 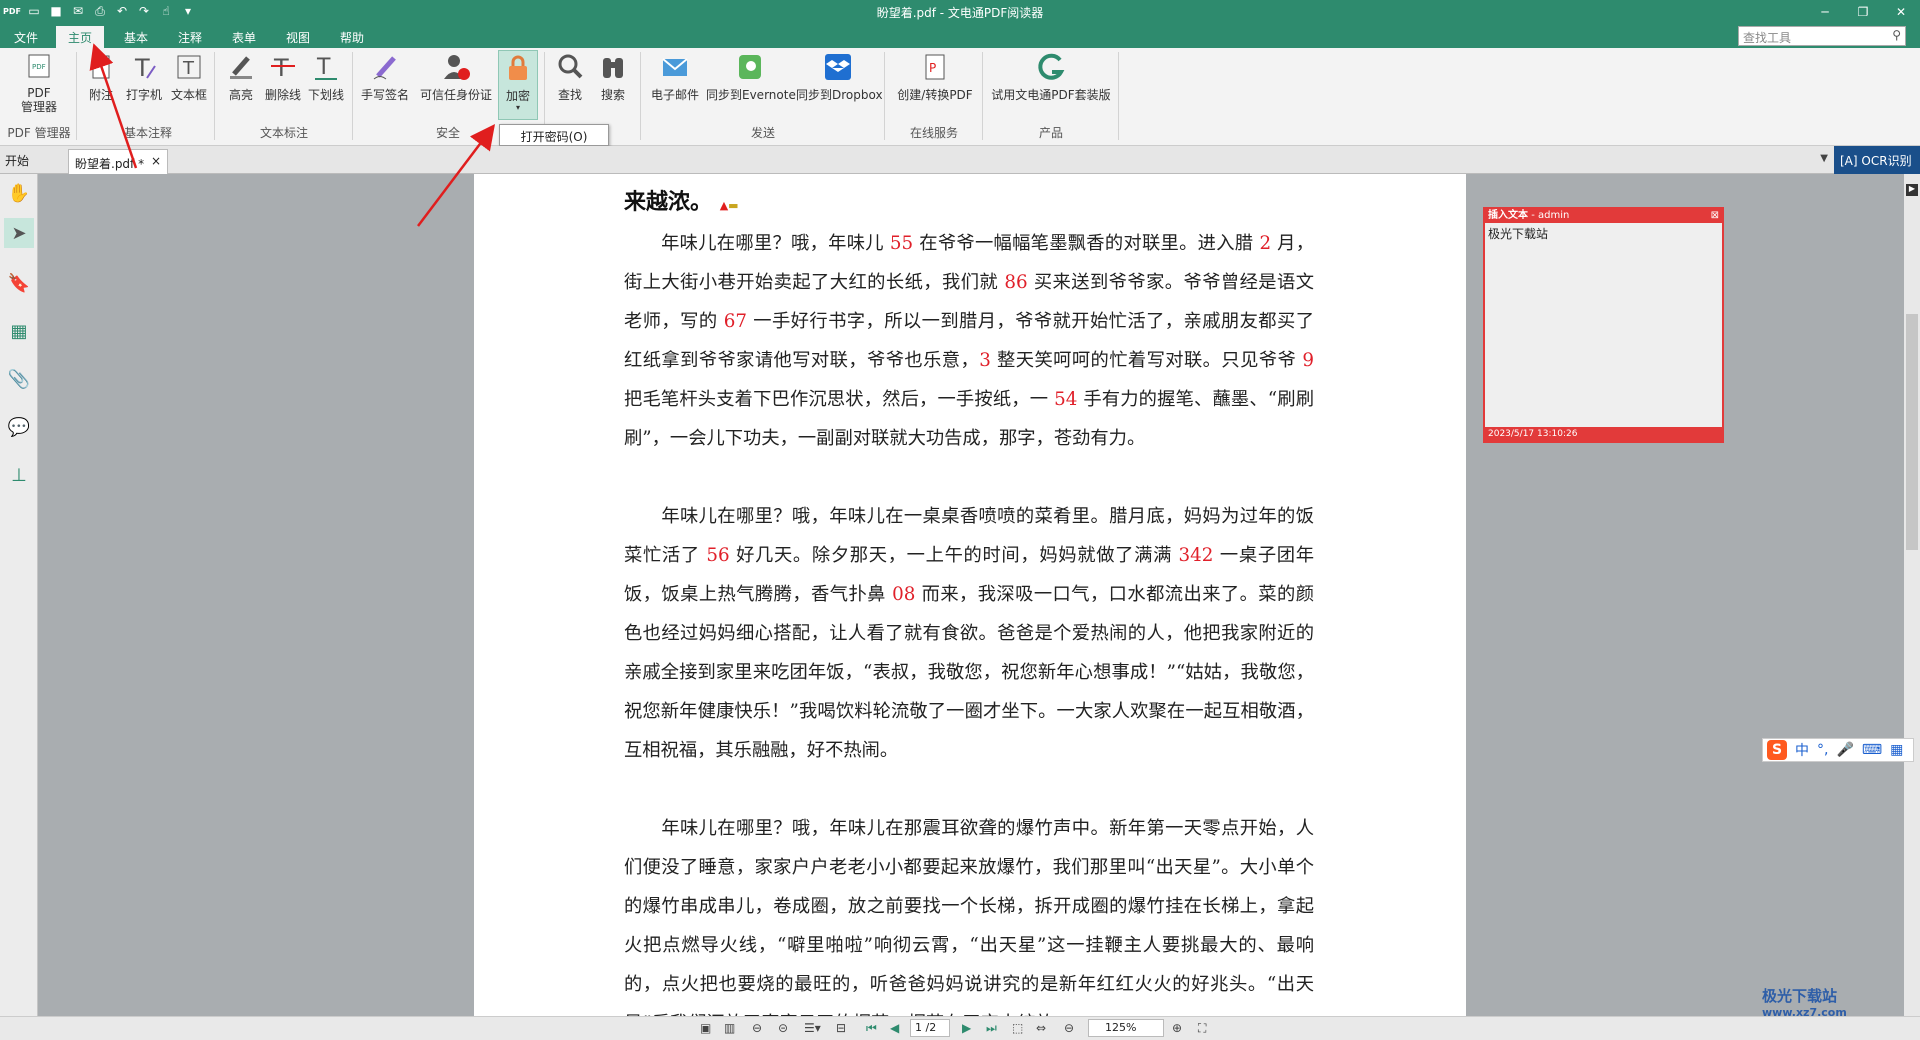 I want to click on arrow-to-home-menu, so click(x=113, y=106).